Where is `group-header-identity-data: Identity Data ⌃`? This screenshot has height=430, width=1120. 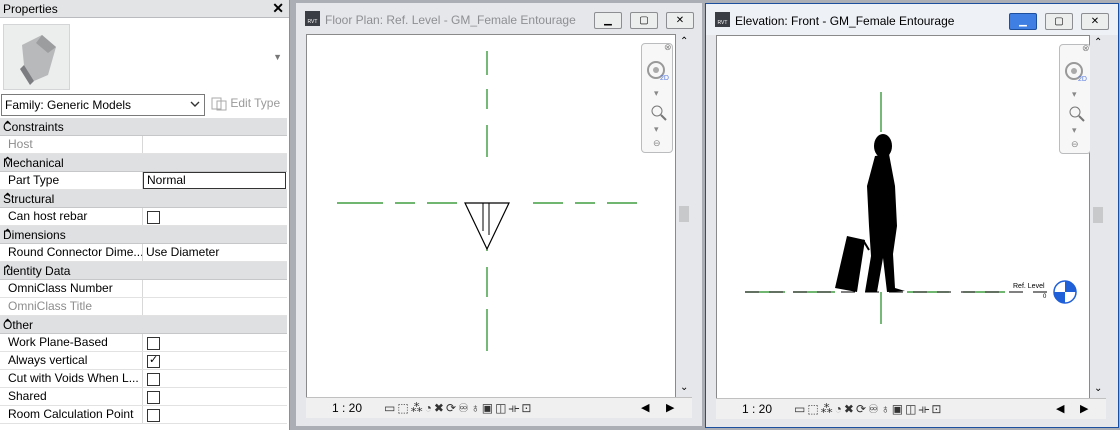
group-header-identity-data: Identity Data ⌃ is located at coordinates (143, 271).